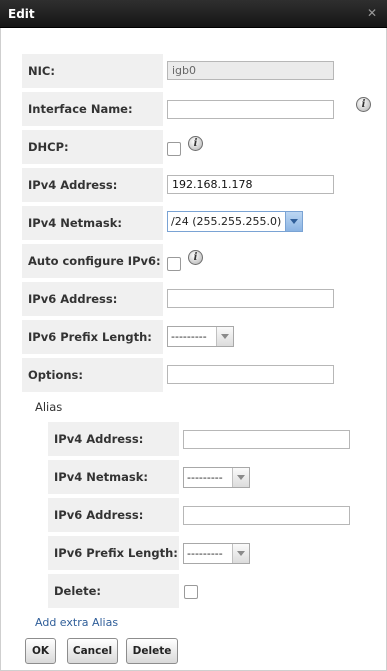 Image resolution: width=387 pixels, height=671 pixels. What do you see at coordinates (205, 553) in the screenshot?
I see `alias-ipv6-prefix-value: ---------` at bounding box center [205, 553].